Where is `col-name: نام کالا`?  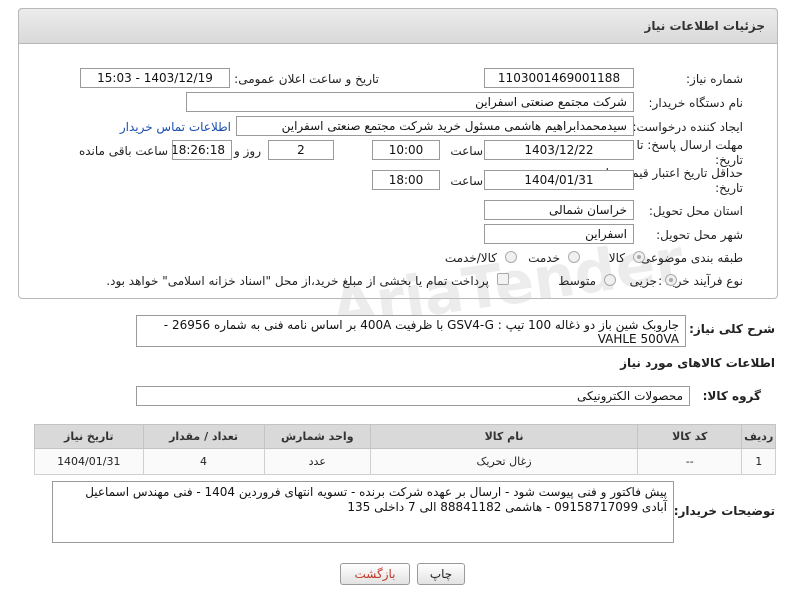
col-name: نام کالا is located at coordinates (504, 436).